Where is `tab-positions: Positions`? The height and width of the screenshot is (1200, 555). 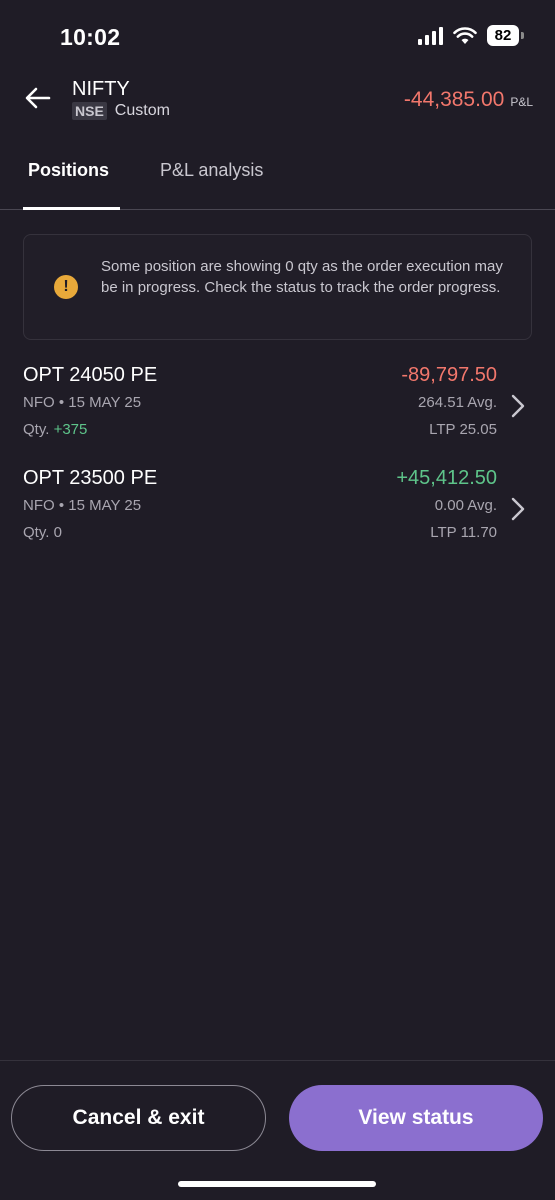
tab-positions: Positions is located at coordinates (68, 170).